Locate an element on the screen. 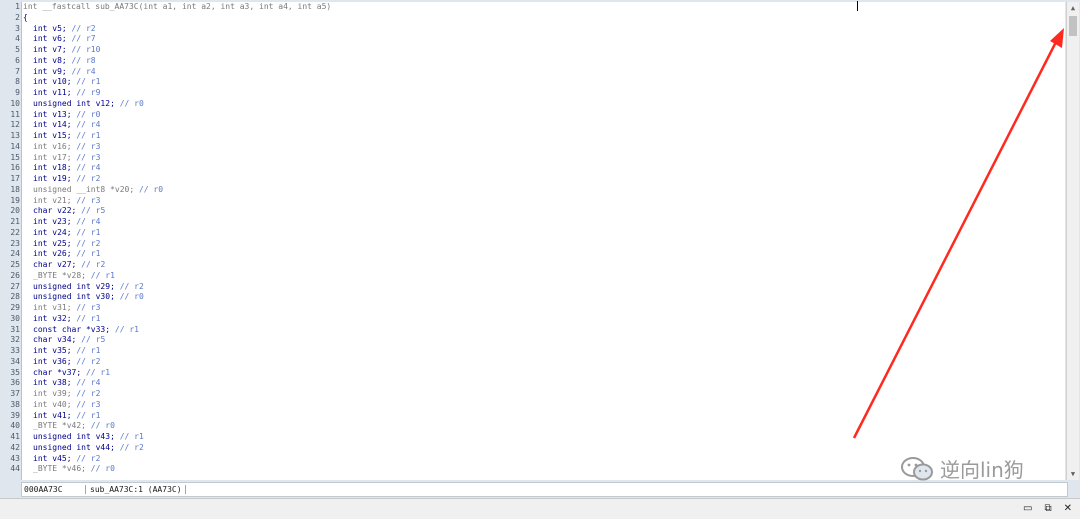 The image size is (1080, 519). code-line: int v19; // r2 is located at coordinates (543, 179).